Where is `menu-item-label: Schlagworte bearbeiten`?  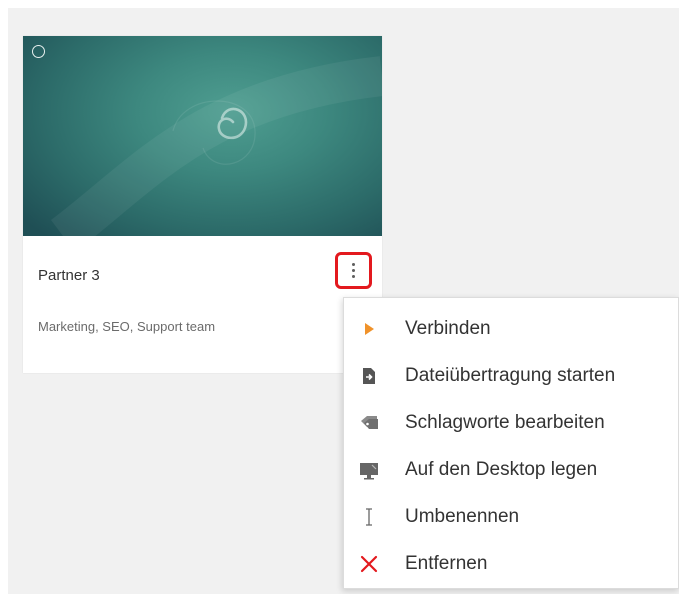
menu-item-label: Schlagworte bearbeiten is located at coordinates (505, 422).